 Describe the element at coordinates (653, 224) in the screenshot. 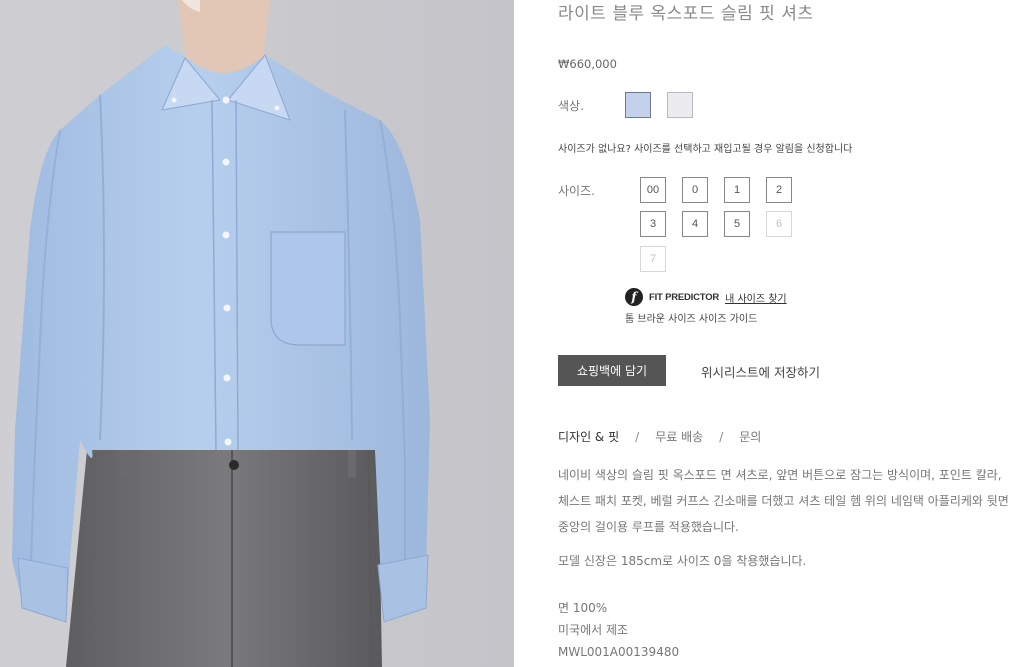

I see `size-option-3: 3` at that location.